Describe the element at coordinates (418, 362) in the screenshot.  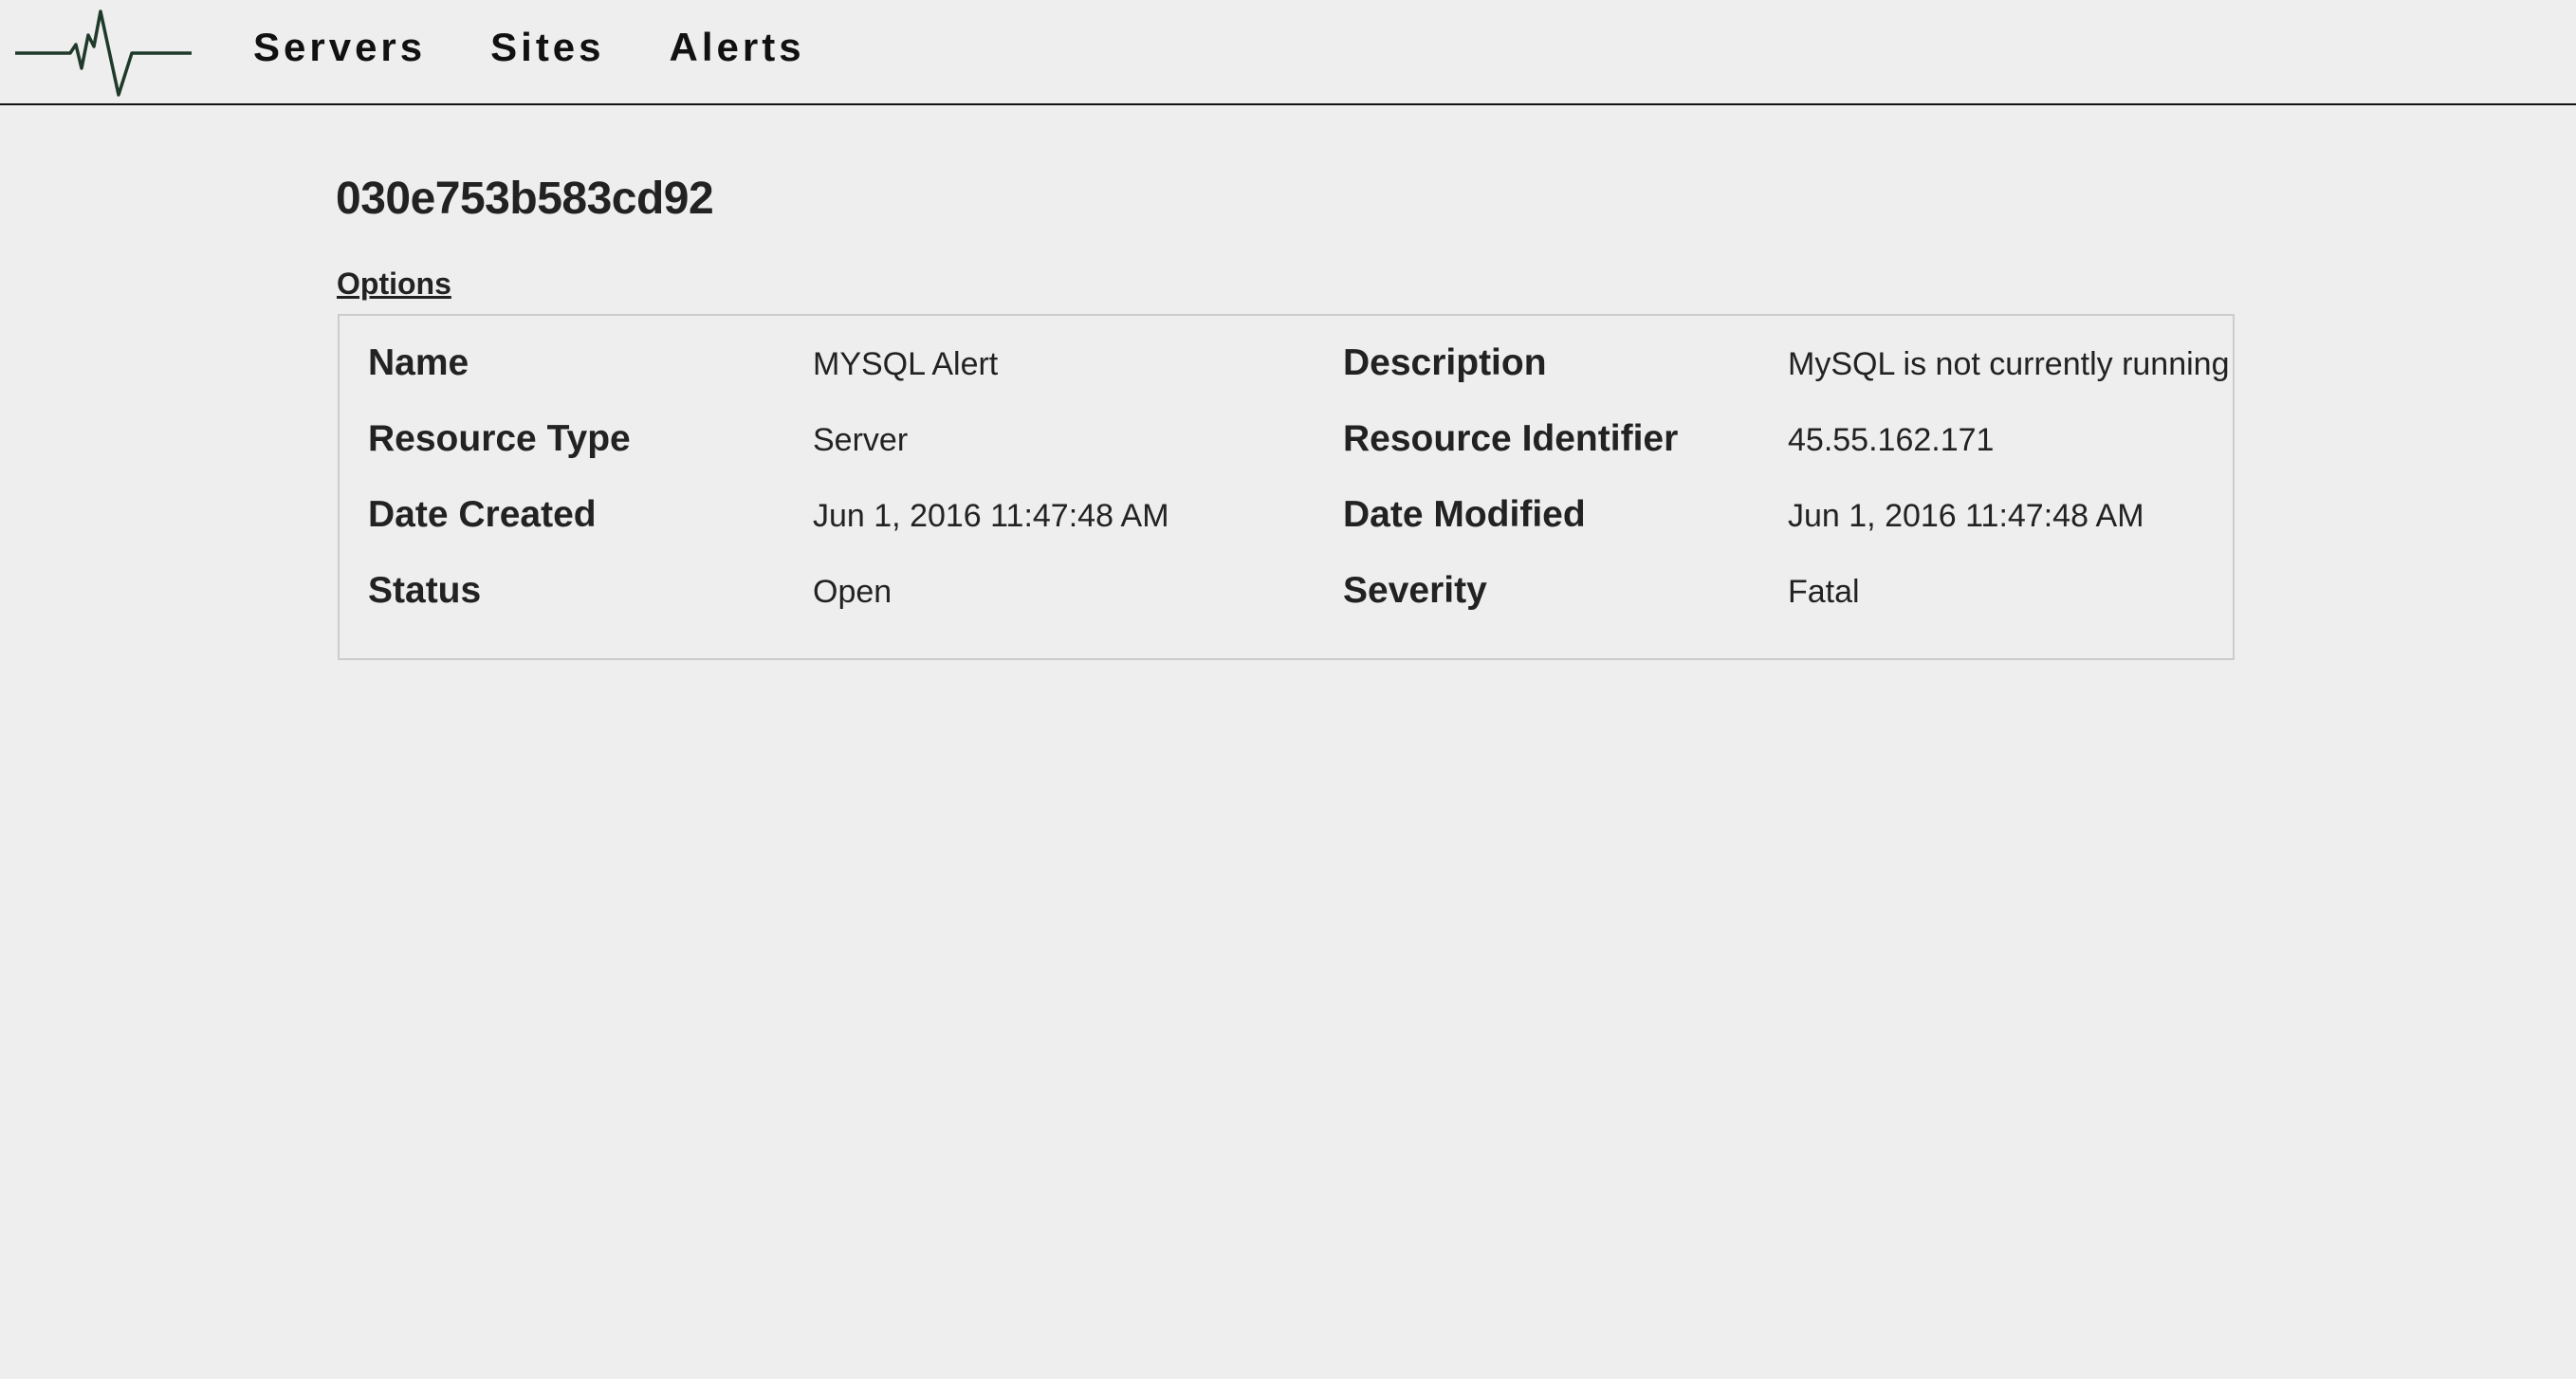
I see `name-label: Name` at that location.